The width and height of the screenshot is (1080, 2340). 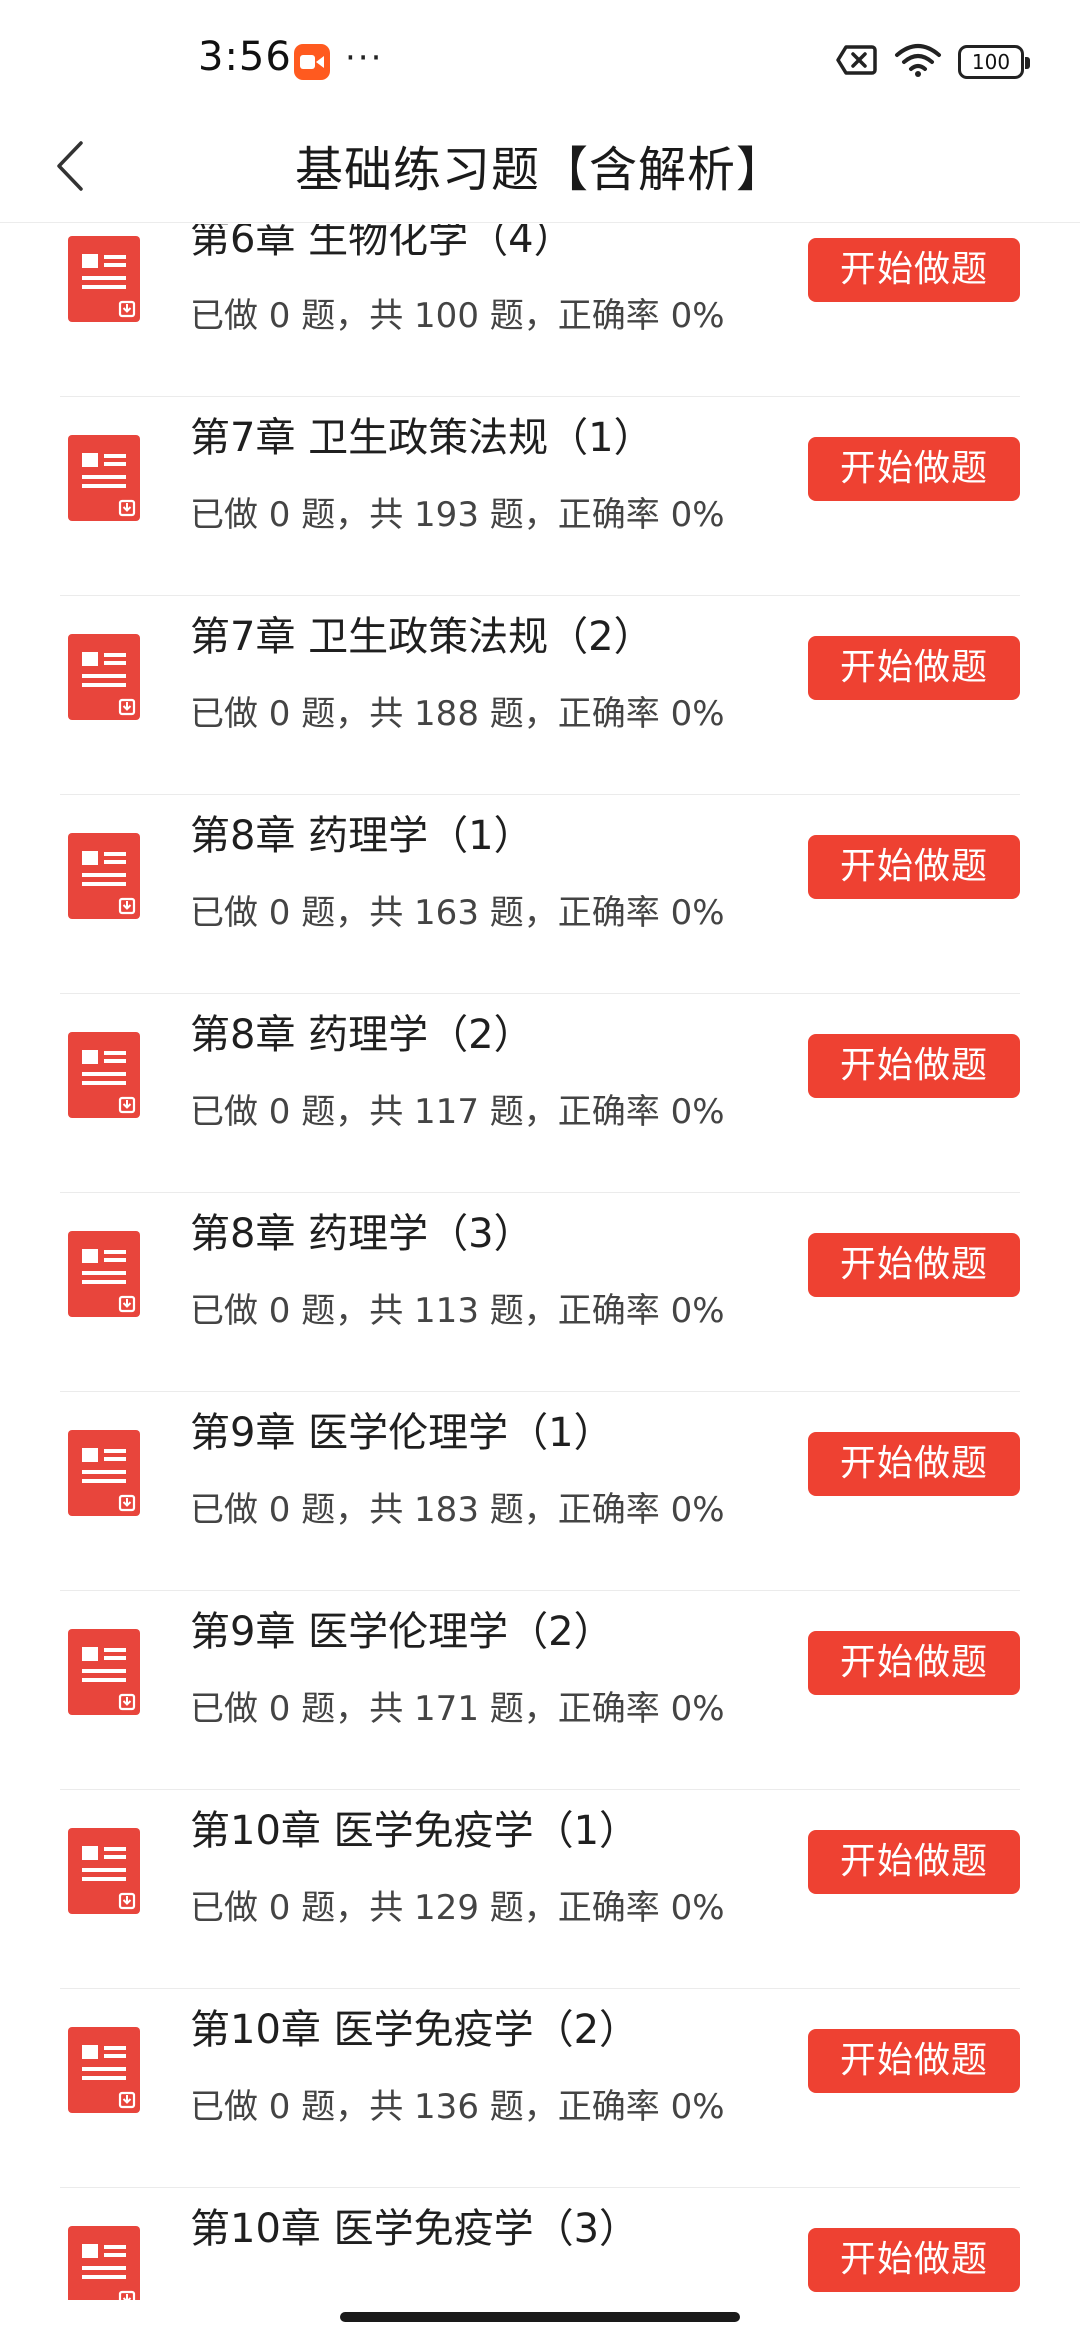 I want to click on item-title: 第8章 药理学（1）, so click(x=362, y=836).